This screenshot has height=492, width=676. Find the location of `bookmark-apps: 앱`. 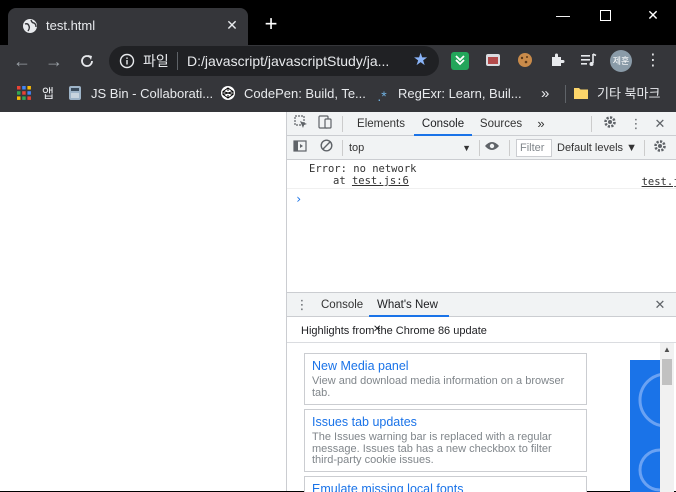

bookmark-apps: 앱 is located at coordinates (35, 94).